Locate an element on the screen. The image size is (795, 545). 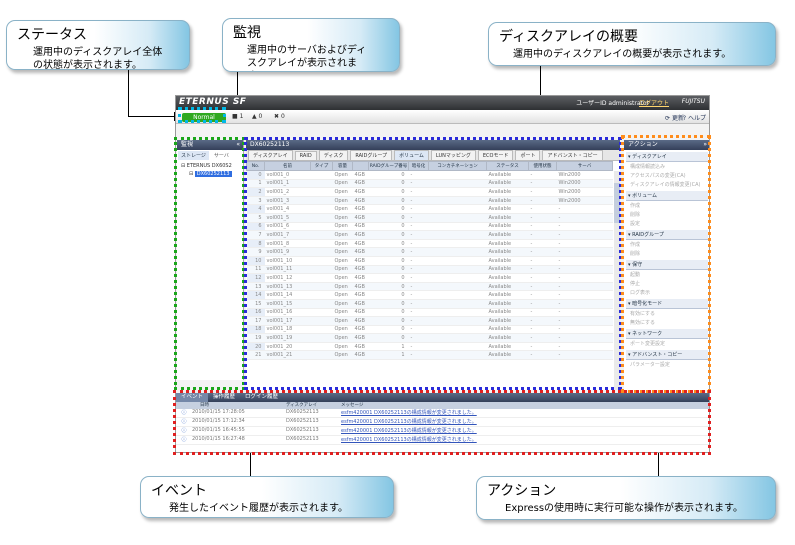
count-1: ■ 1 is located at coordinates (238, 116).